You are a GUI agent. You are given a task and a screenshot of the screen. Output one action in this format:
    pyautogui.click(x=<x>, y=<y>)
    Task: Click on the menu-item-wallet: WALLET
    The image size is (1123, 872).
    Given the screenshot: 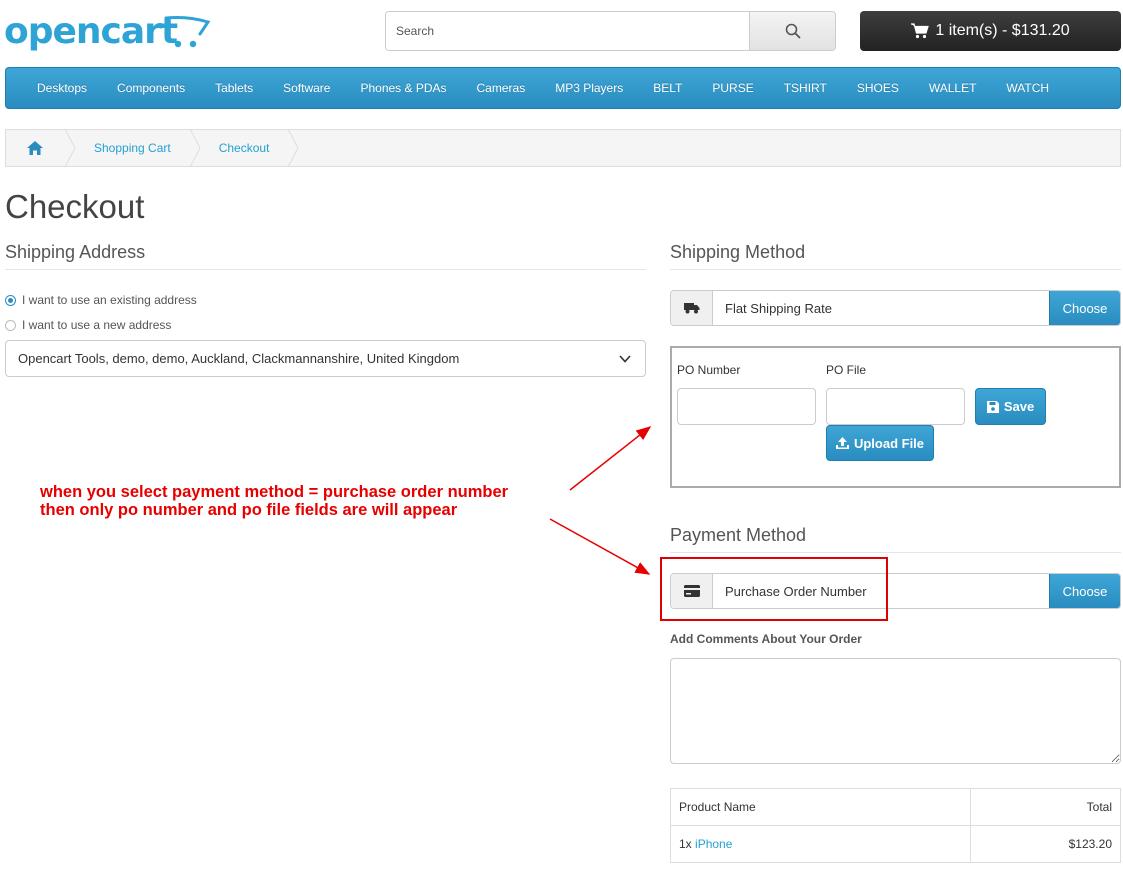 What is the action you would take?
    pyautogui.click(x=953, y=88)
    